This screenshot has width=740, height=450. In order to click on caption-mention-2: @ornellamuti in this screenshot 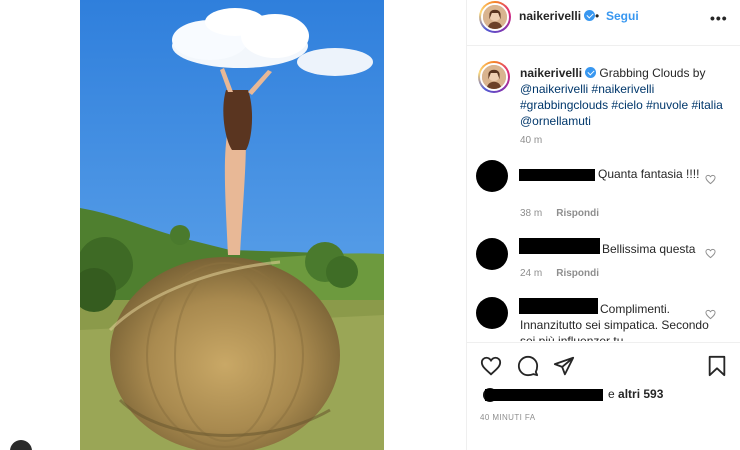, I will do `click(555, 121)`.